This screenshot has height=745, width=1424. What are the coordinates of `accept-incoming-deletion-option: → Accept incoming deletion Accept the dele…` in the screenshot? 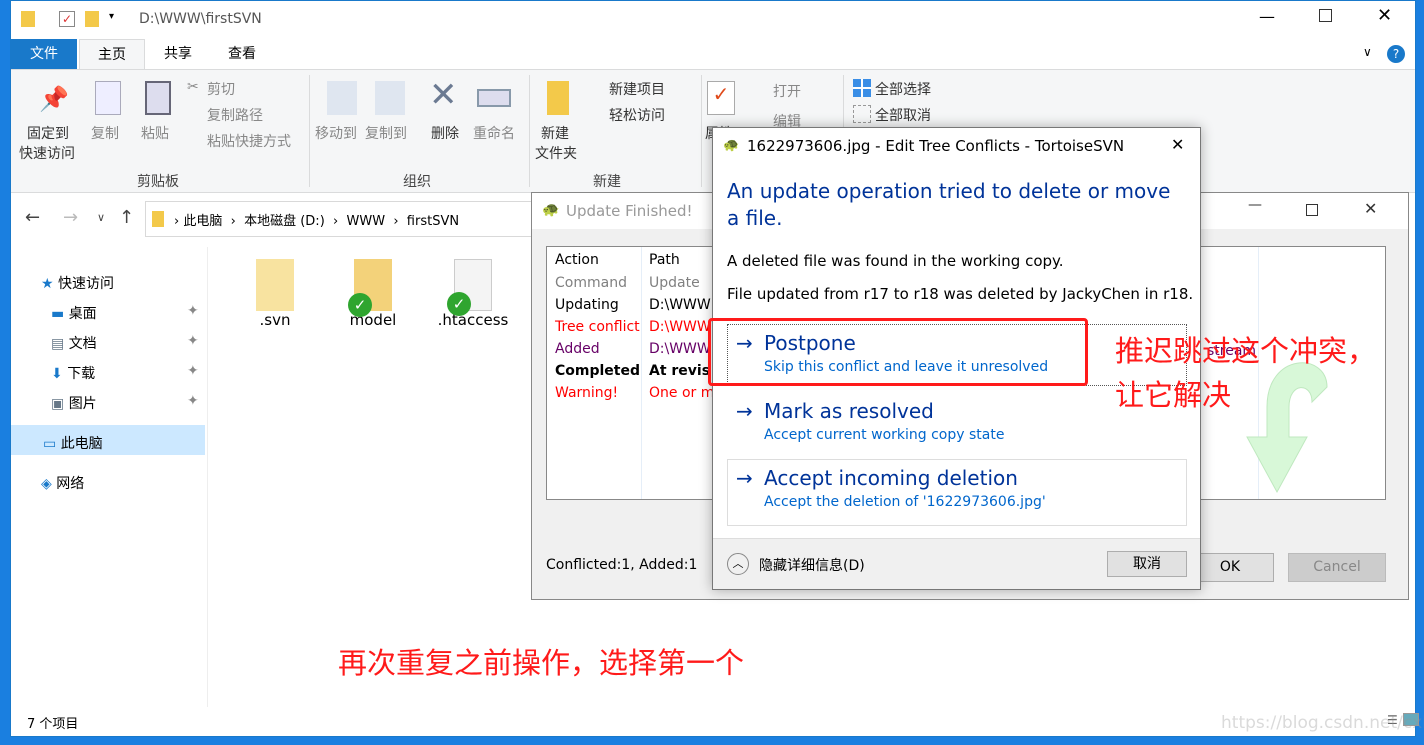 It's located at (957, 492).